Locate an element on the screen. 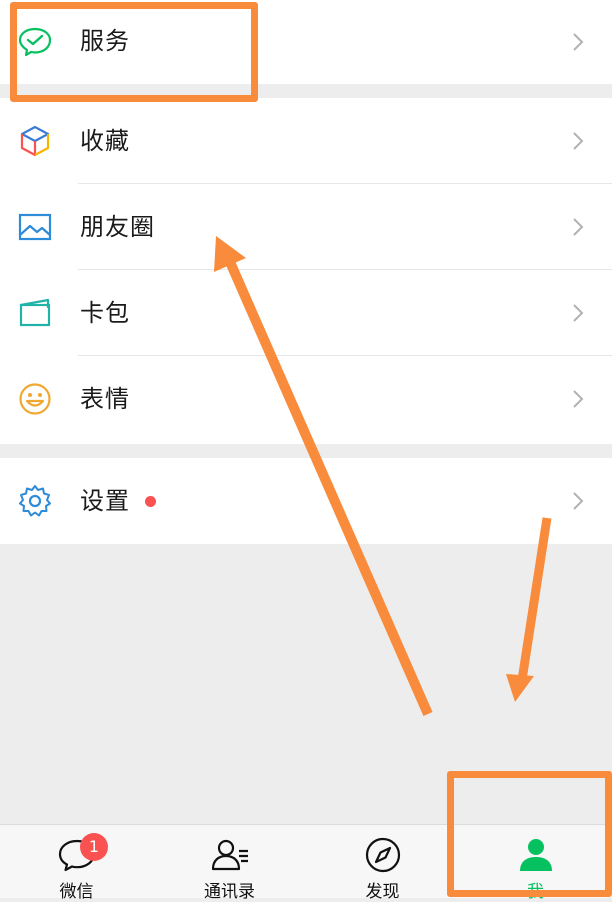  tab-chats: 1 微信 is located at coordinates (76, 863).